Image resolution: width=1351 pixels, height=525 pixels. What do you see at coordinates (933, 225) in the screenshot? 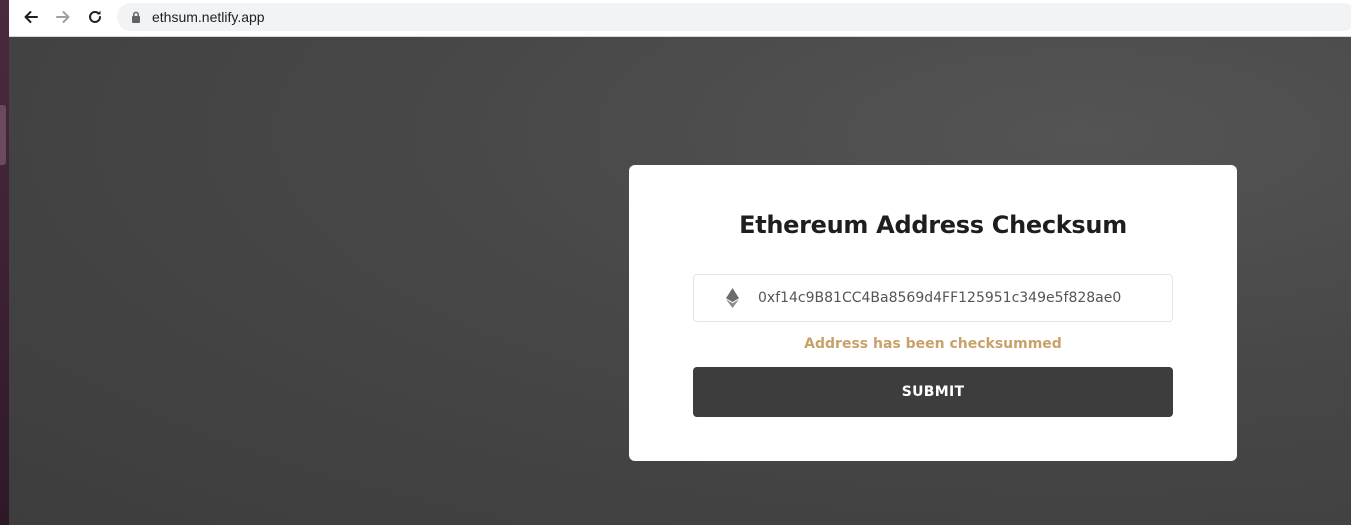
I see `page-title: Ethereum Address Checksum` at bounding box center [933, 225].